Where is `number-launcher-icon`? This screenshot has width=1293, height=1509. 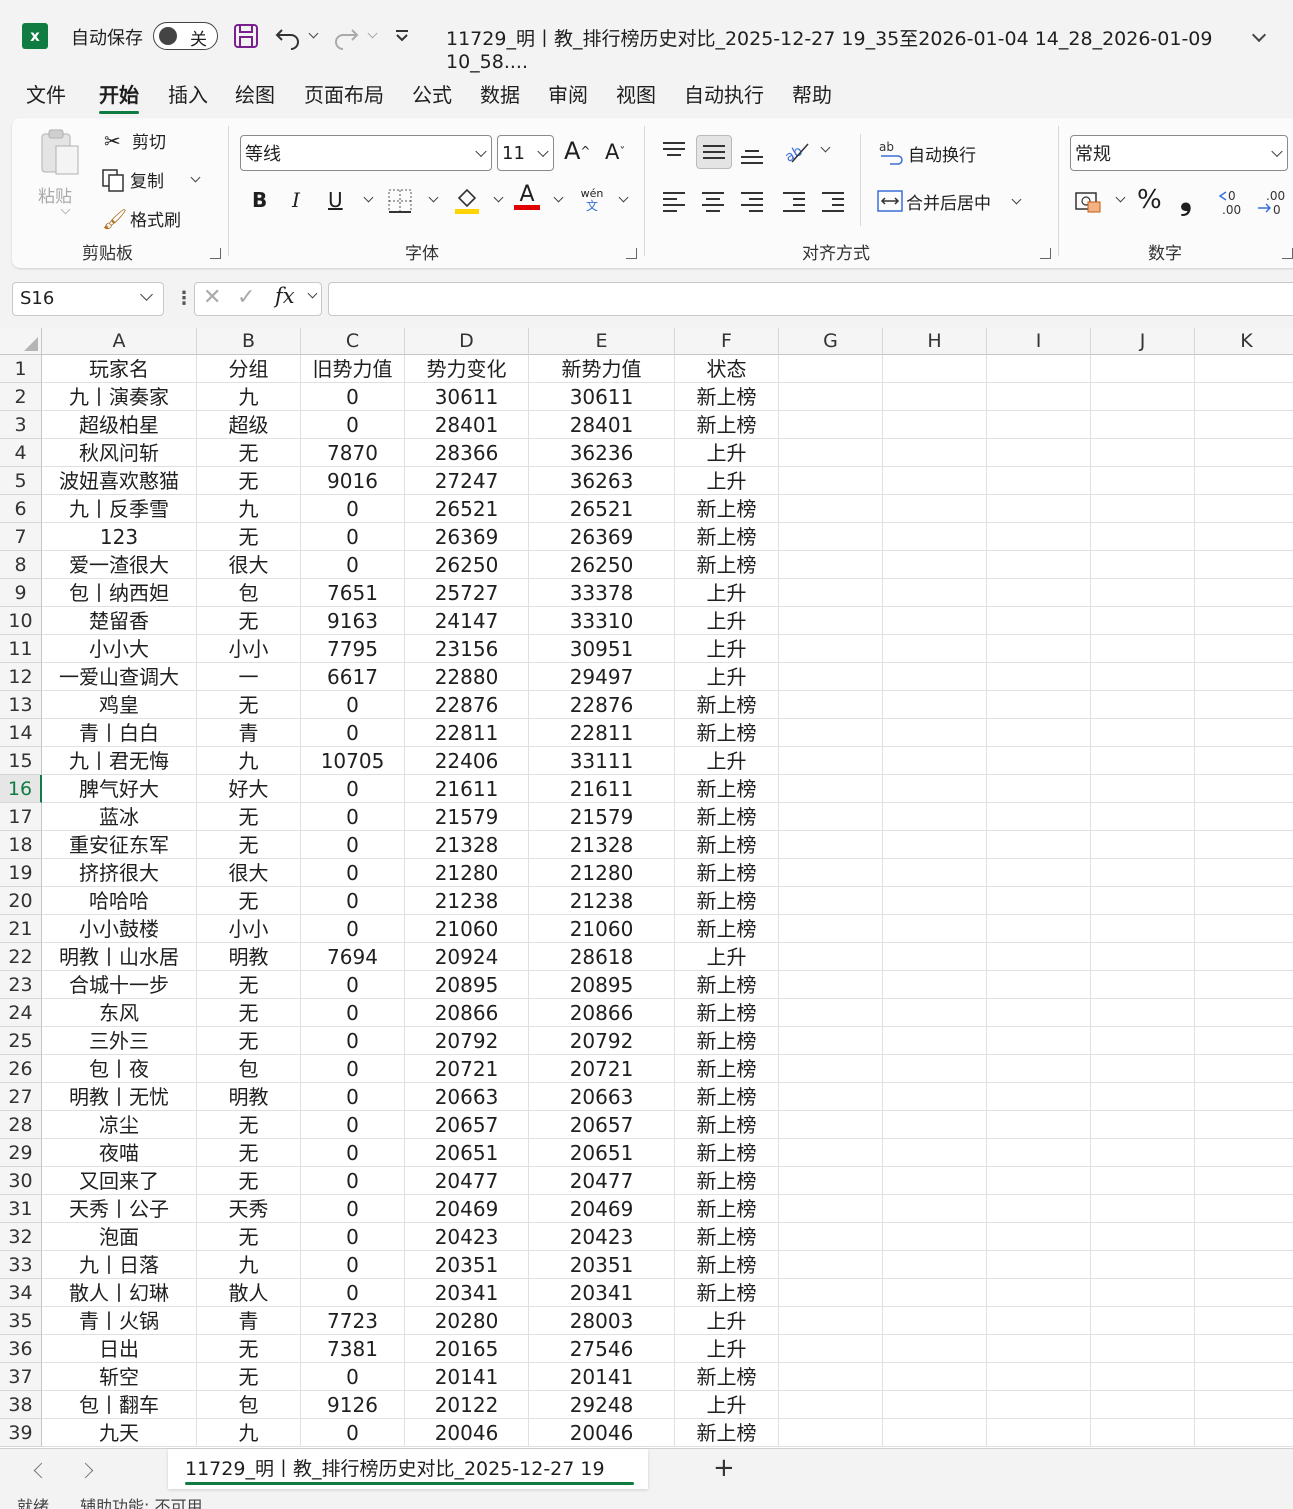 number-launcher-icon is located at coordinates (1287, 253).